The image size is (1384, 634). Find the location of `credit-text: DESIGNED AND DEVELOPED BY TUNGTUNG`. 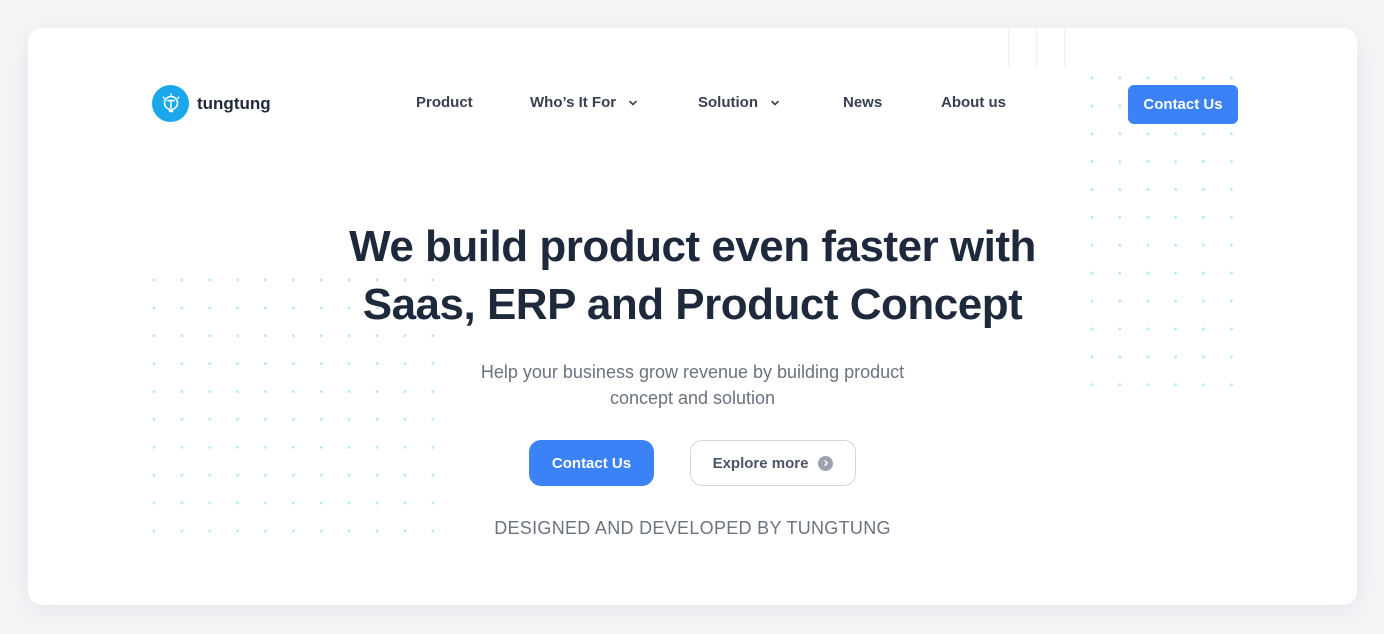

credit-text: DESIGNED AND DEVELOPED BY TUNGTUNG is located at coordinates (692, 528).